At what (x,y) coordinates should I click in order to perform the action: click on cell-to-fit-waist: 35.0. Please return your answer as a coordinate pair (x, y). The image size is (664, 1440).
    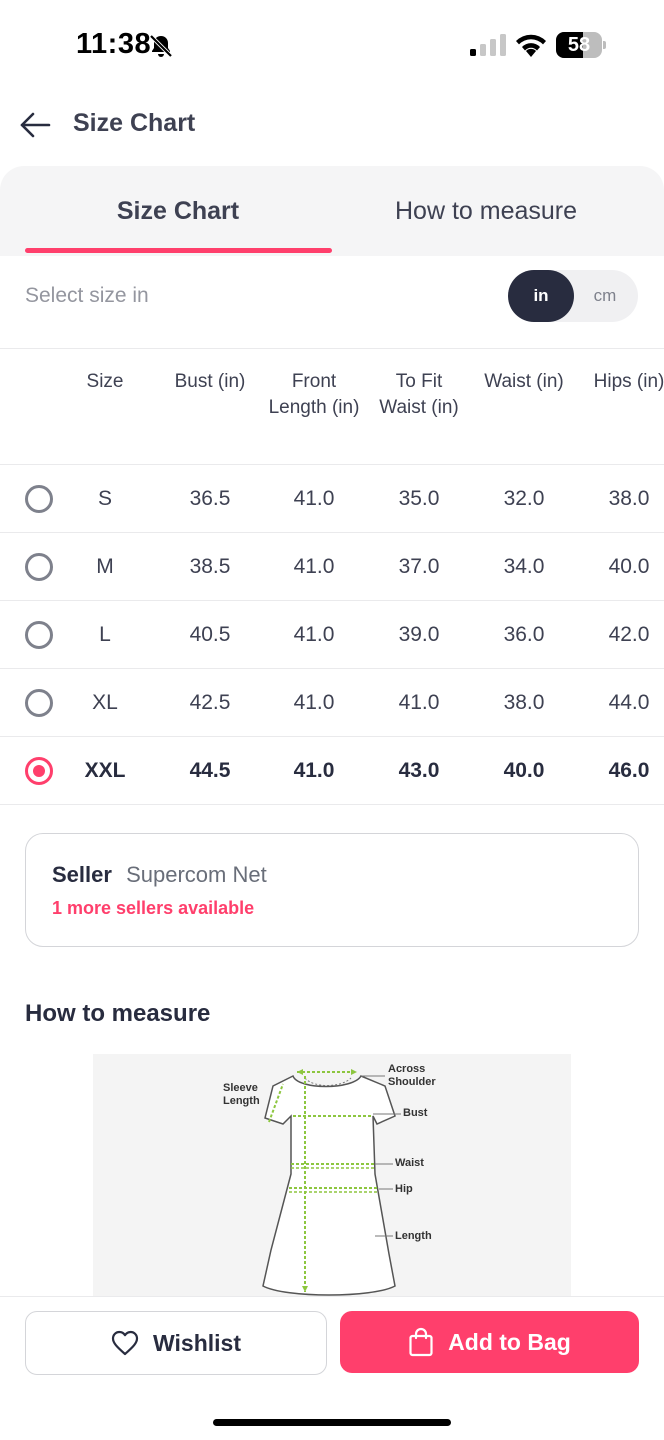
    Looking at the image, I should click on (419, 498).